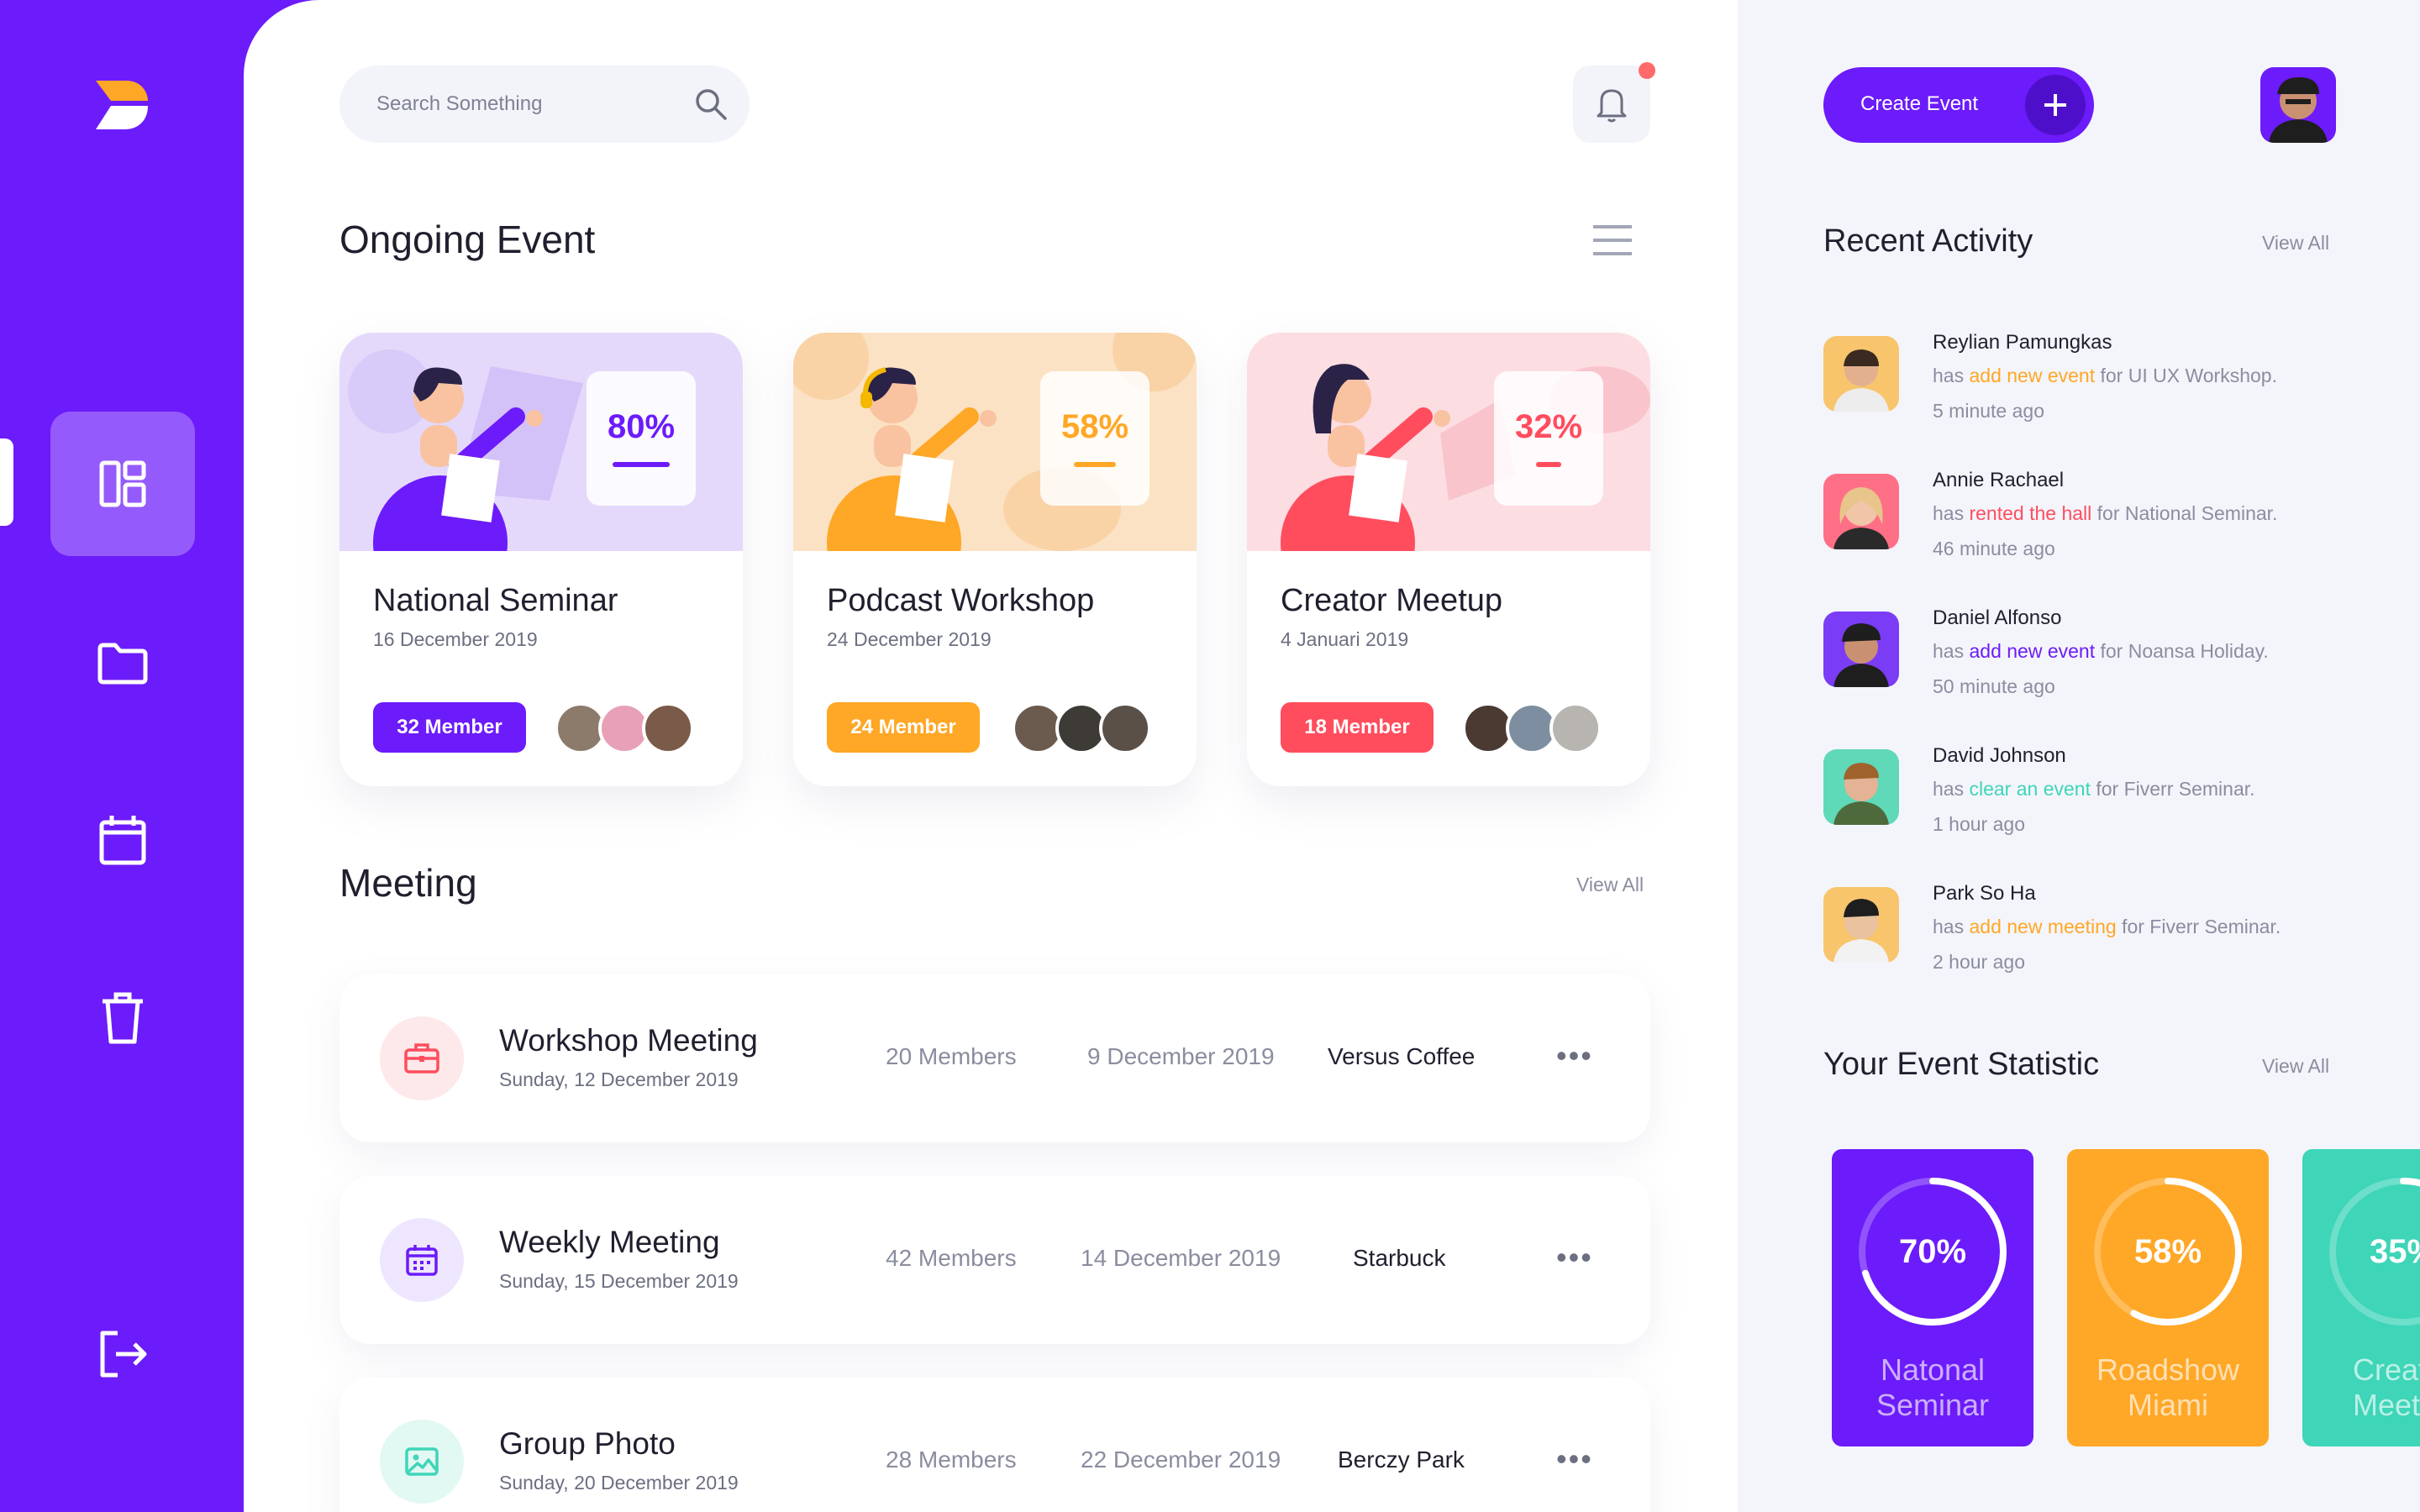  Describe the element at coordinates (2055, 105) in the screenshot. I see `plus-icon` at that location.